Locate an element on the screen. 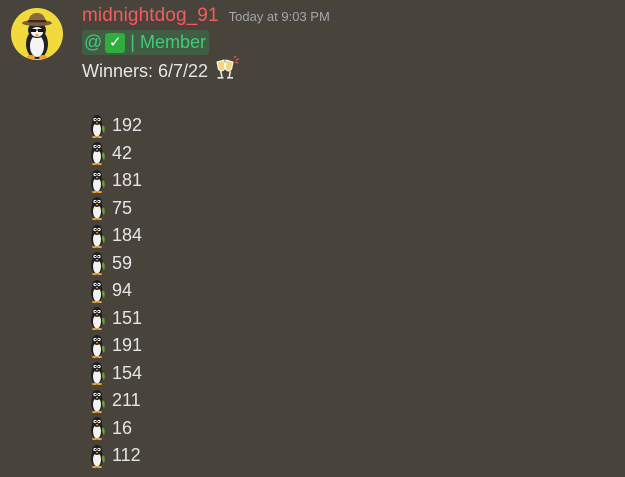 The width and height of the screenshot is (625, 477). winners-line: Winners: 6/7/22 is located at coordinates (342, 71).